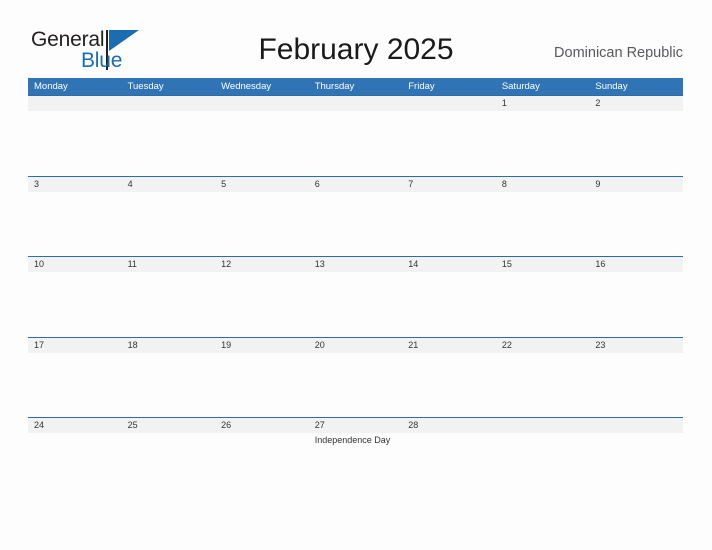  I want to click on day-cell: 11, so click(169, 264).